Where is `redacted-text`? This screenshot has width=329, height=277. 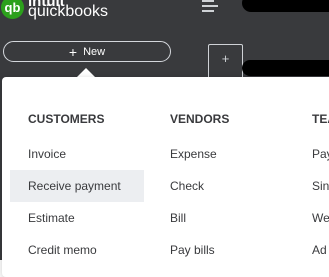
redacted-text is located at coordinates (285, 68).